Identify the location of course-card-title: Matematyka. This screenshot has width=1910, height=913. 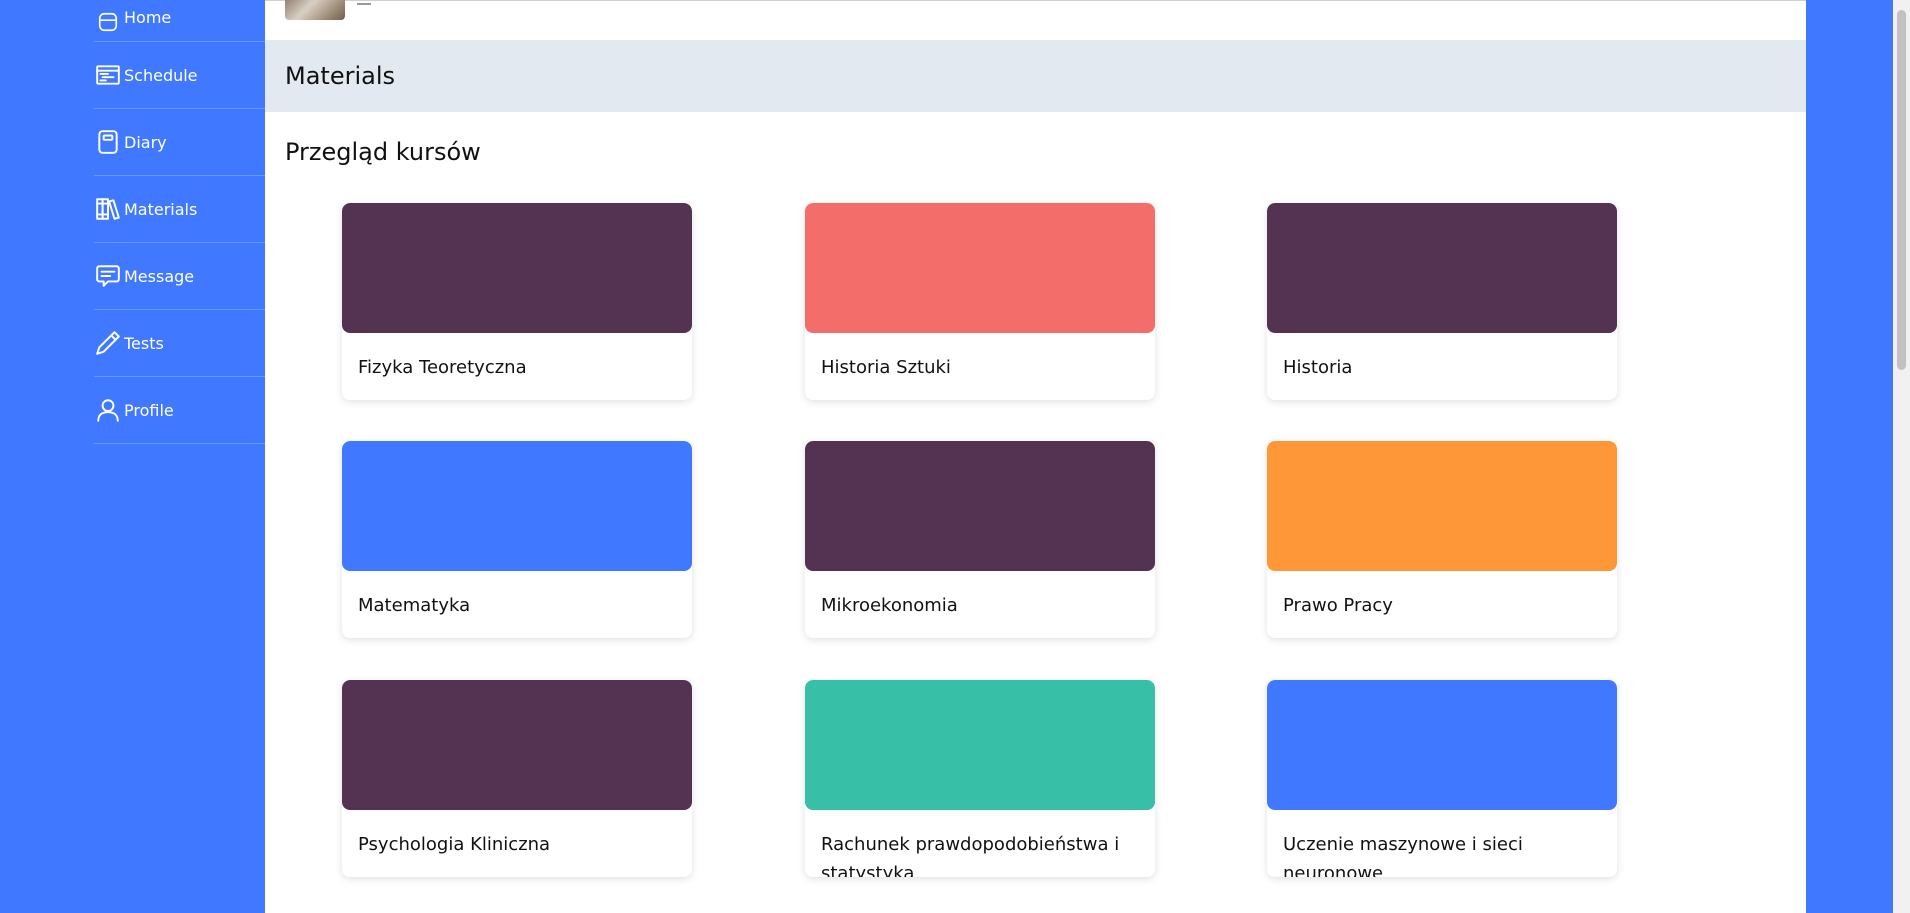
(414, 605).